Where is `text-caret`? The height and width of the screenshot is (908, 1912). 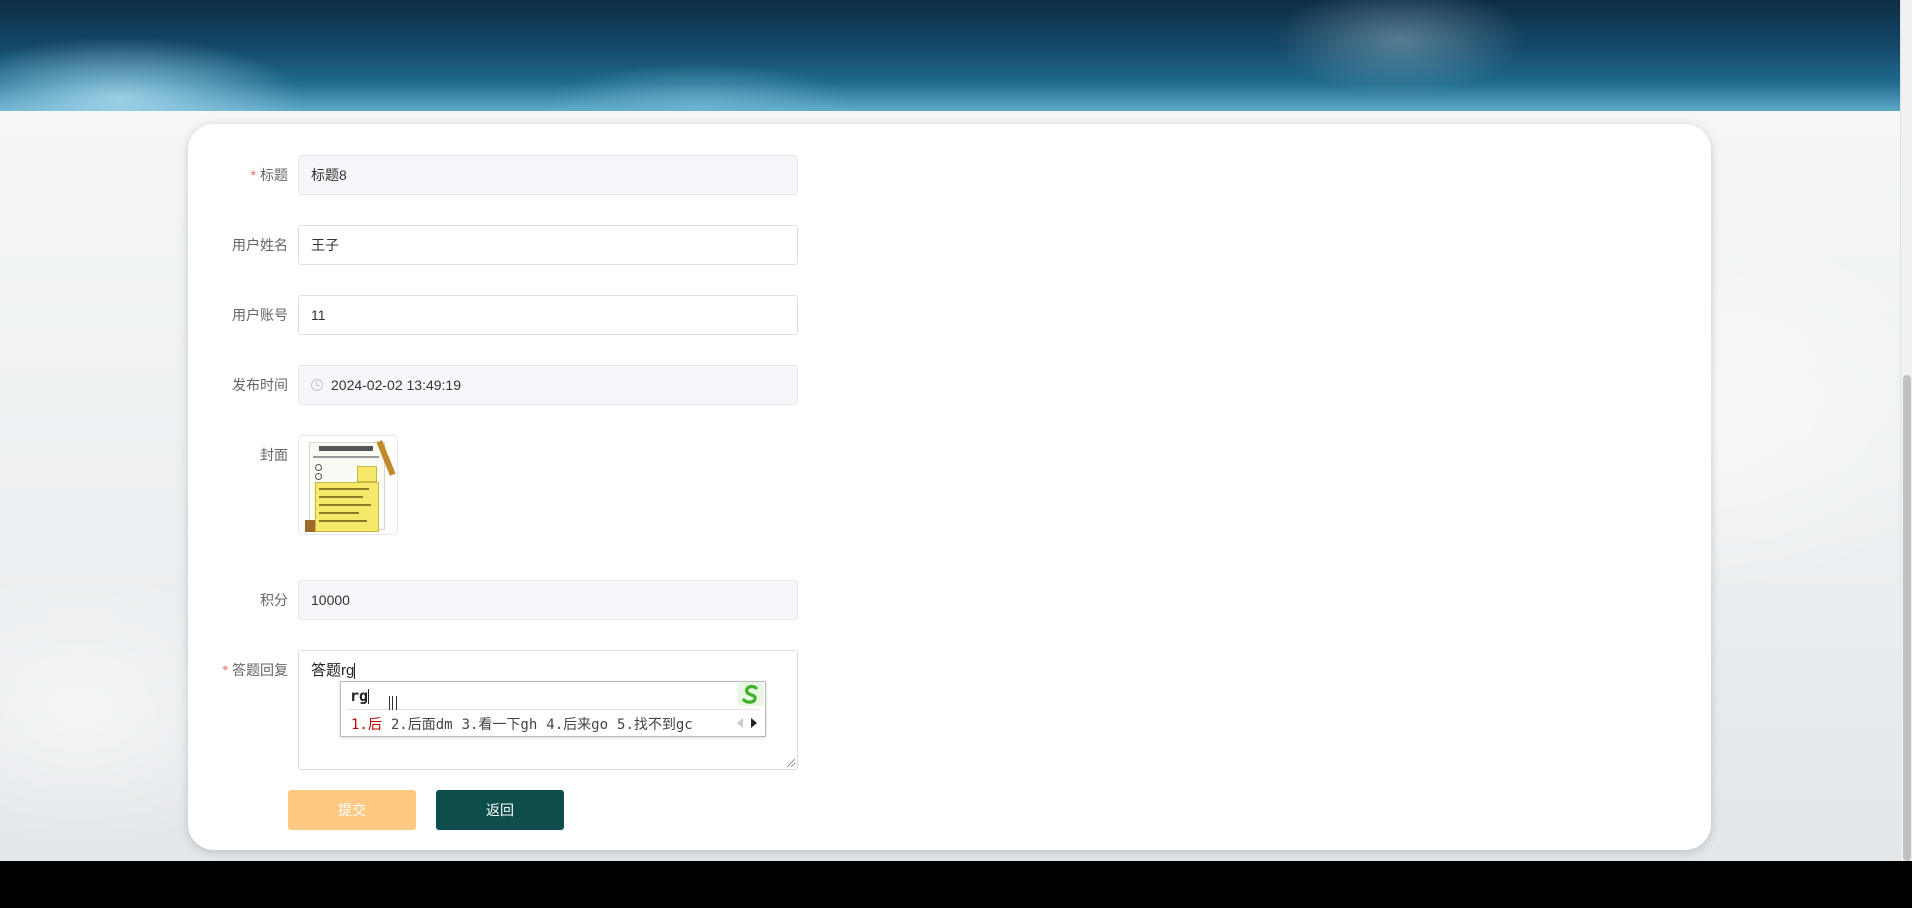 text-caret is located at coordinates (355, 671).